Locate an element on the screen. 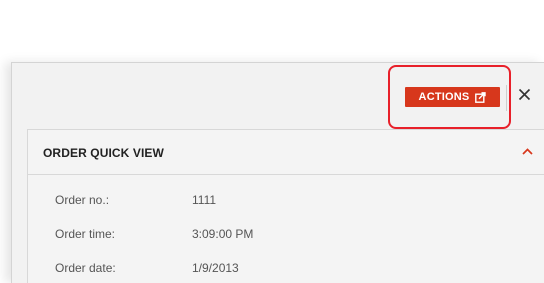  detail-label: Order date: is located at coordinates (85, 268).